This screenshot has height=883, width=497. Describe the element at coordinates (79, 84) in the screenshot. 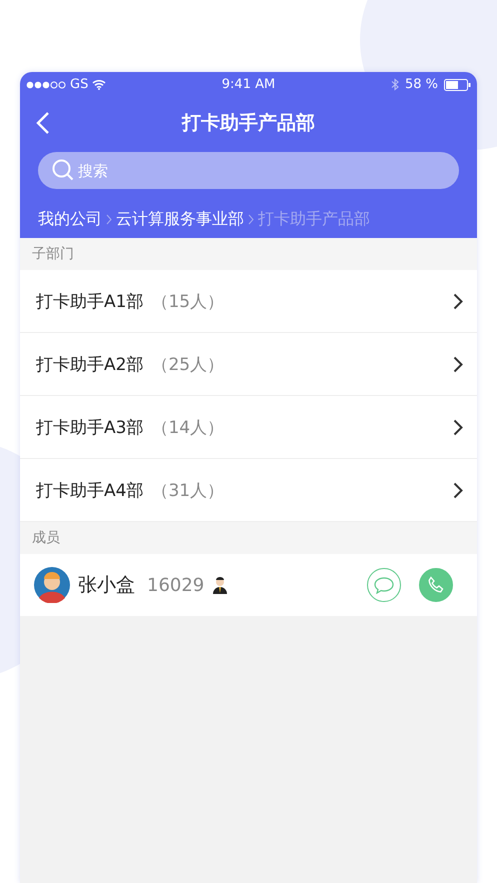

I see `carrier-name: GS` at that location.